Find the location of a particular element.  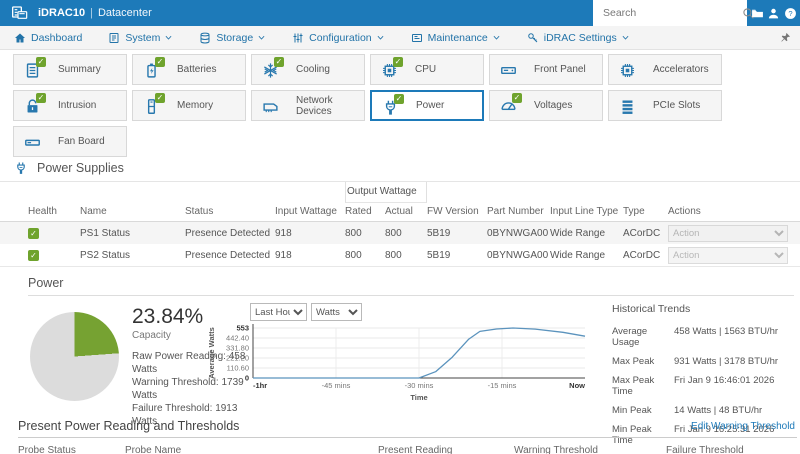

historical-trends-title: Historical Trends is located at coordinates (651, 309).